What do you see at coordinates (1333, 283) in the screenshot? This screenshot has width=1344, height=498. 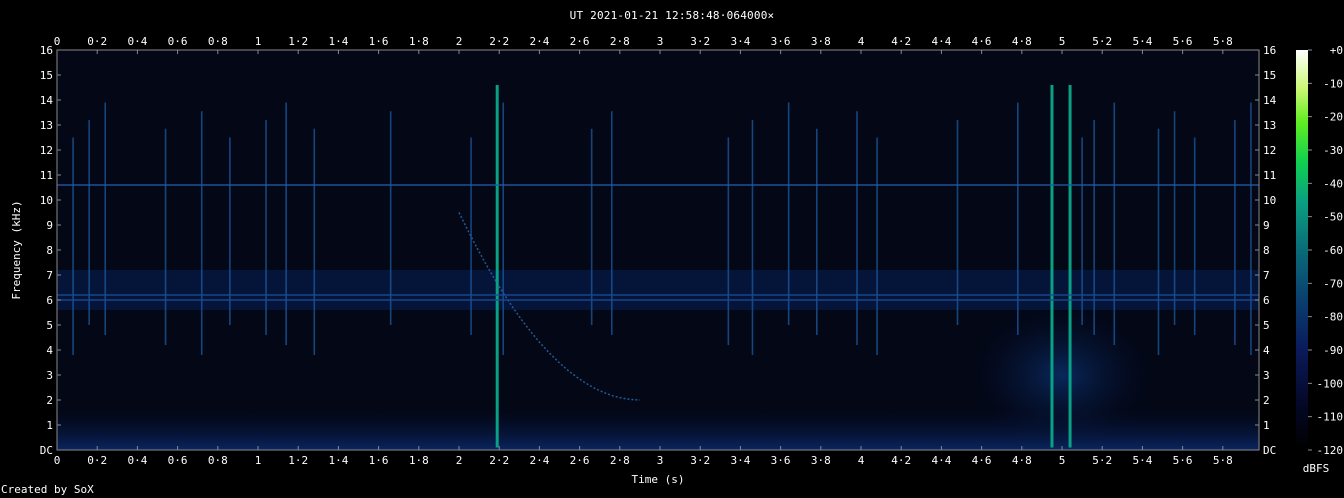 I see `colorbar-tick-label: -70` at bounding box center [1333, 283].